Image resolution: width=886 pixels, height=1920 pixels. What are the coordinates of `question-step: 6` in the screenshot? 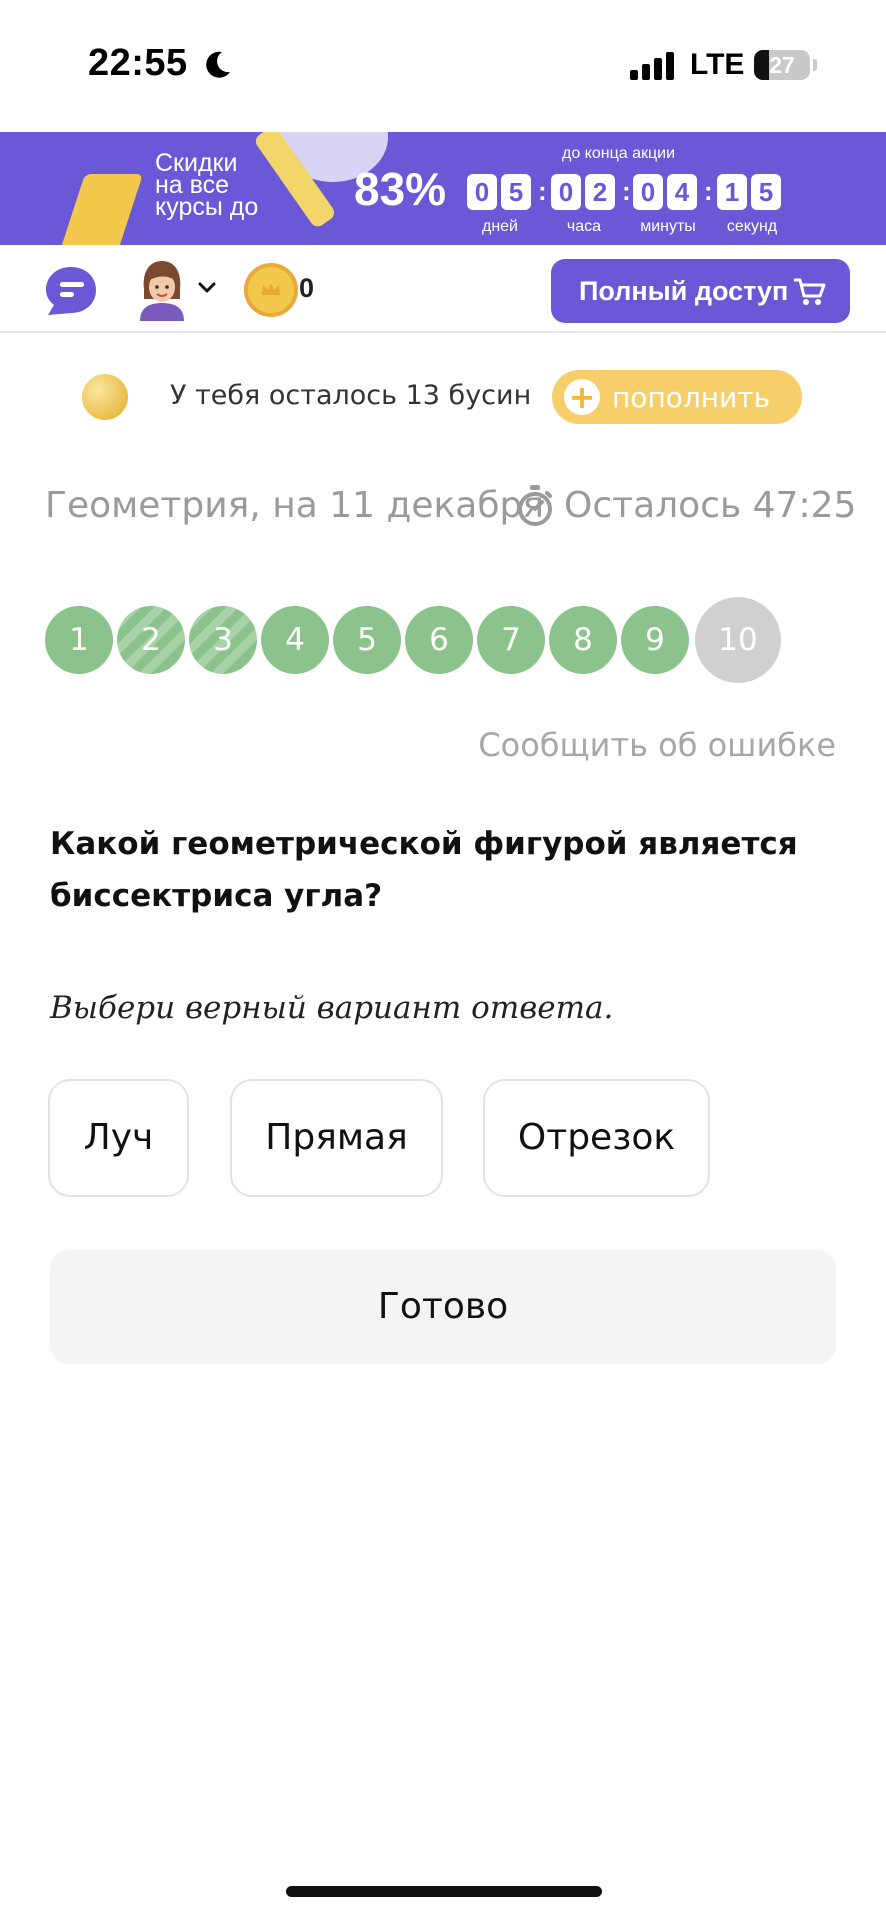 It's located at (439, 640).